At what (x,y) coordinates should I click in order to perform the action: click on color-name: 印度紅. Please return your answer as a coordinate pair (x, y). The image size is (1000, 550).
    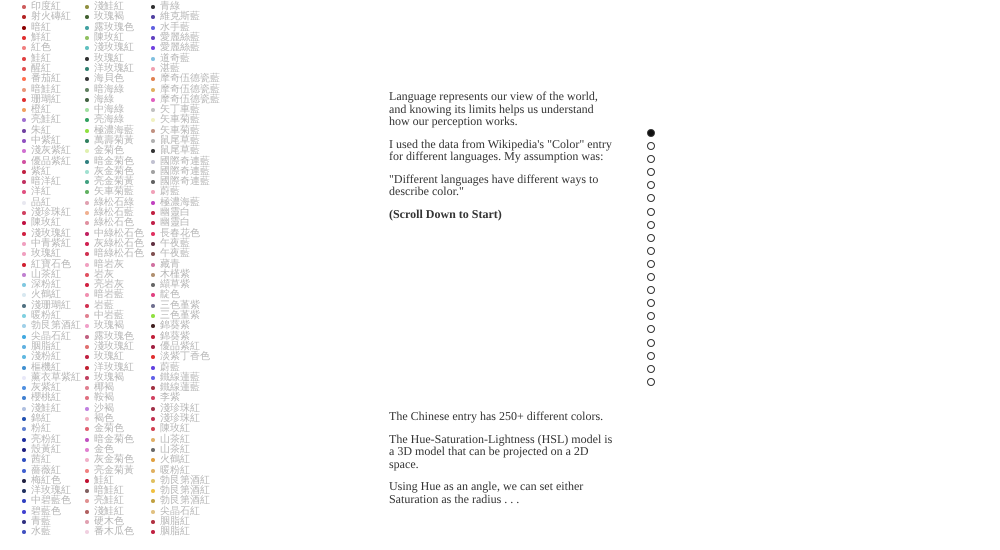
    Looking at the image, I should click on (46, 7).